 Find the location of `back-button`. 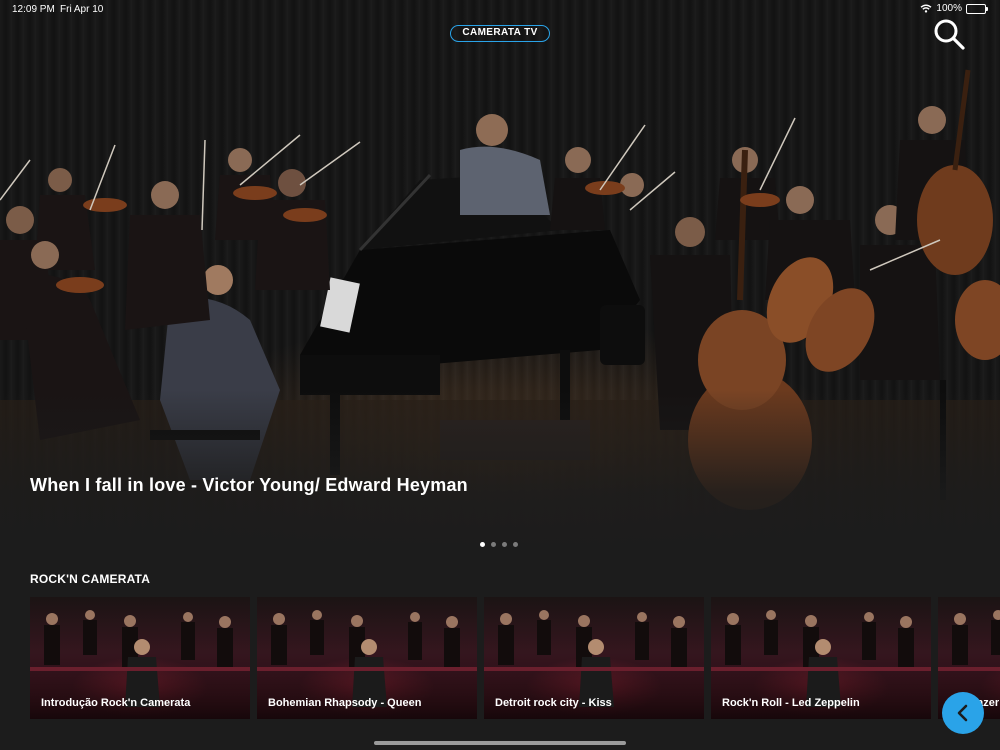

back-button is located at coordinates (963, 713).